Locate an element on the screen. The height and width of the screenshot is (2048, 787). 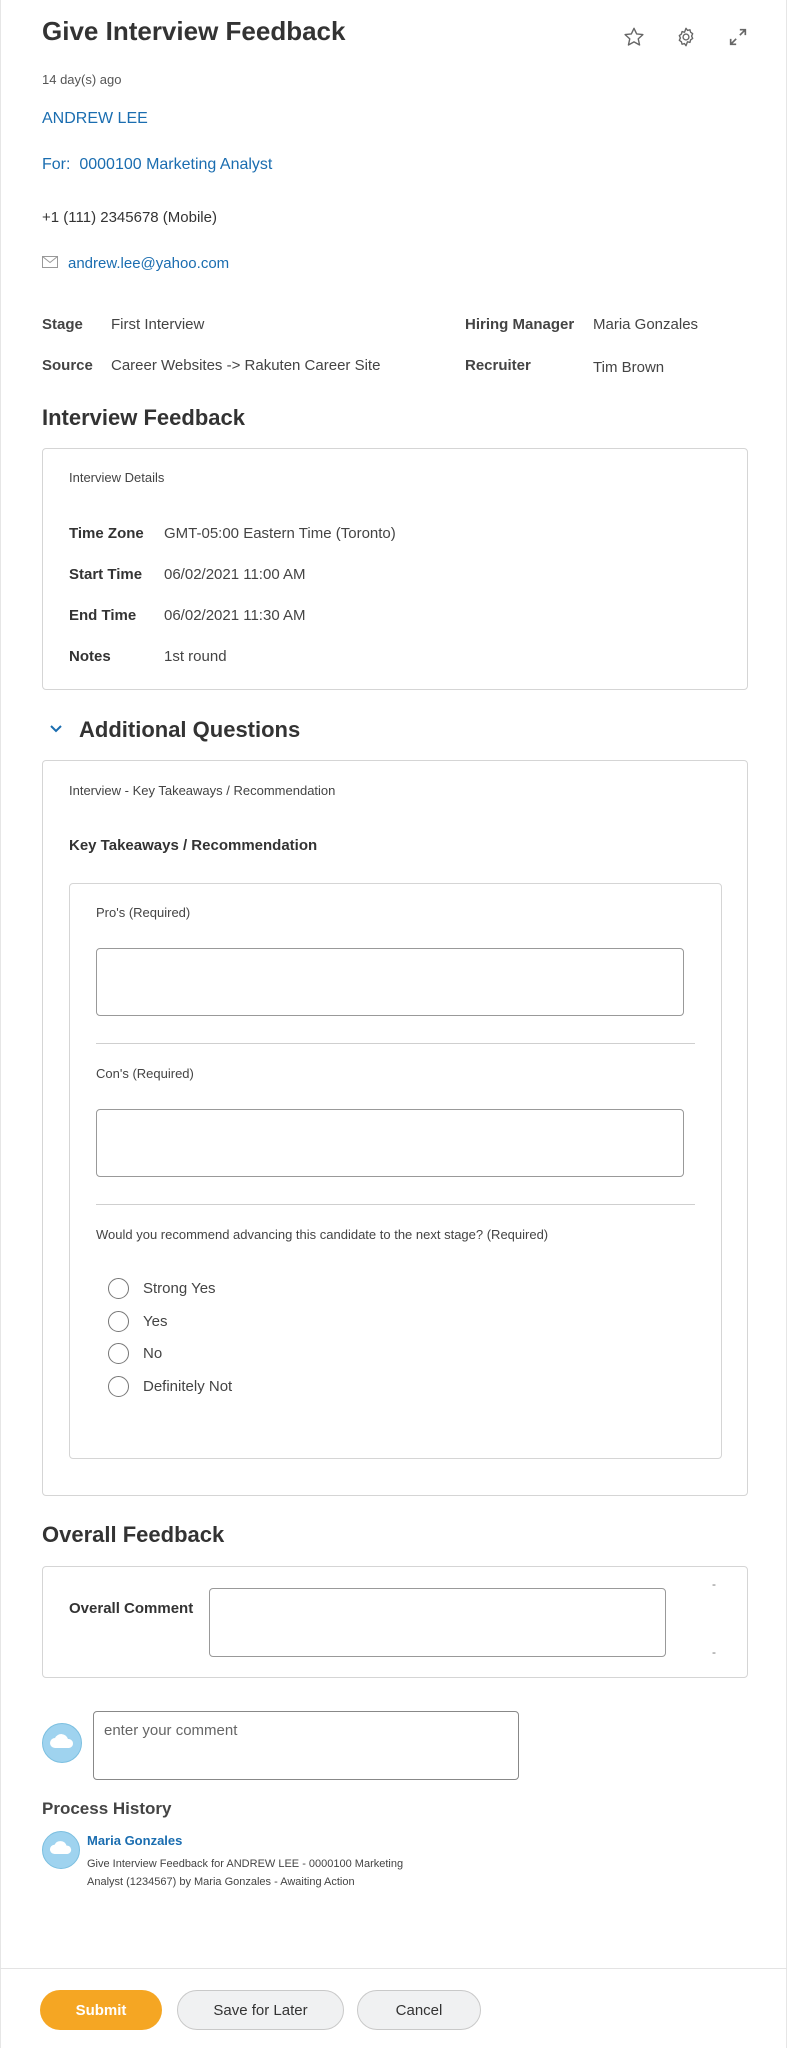
start-time-value: 06/02/2021 11:00 AM is located at coordinates (235, 574).